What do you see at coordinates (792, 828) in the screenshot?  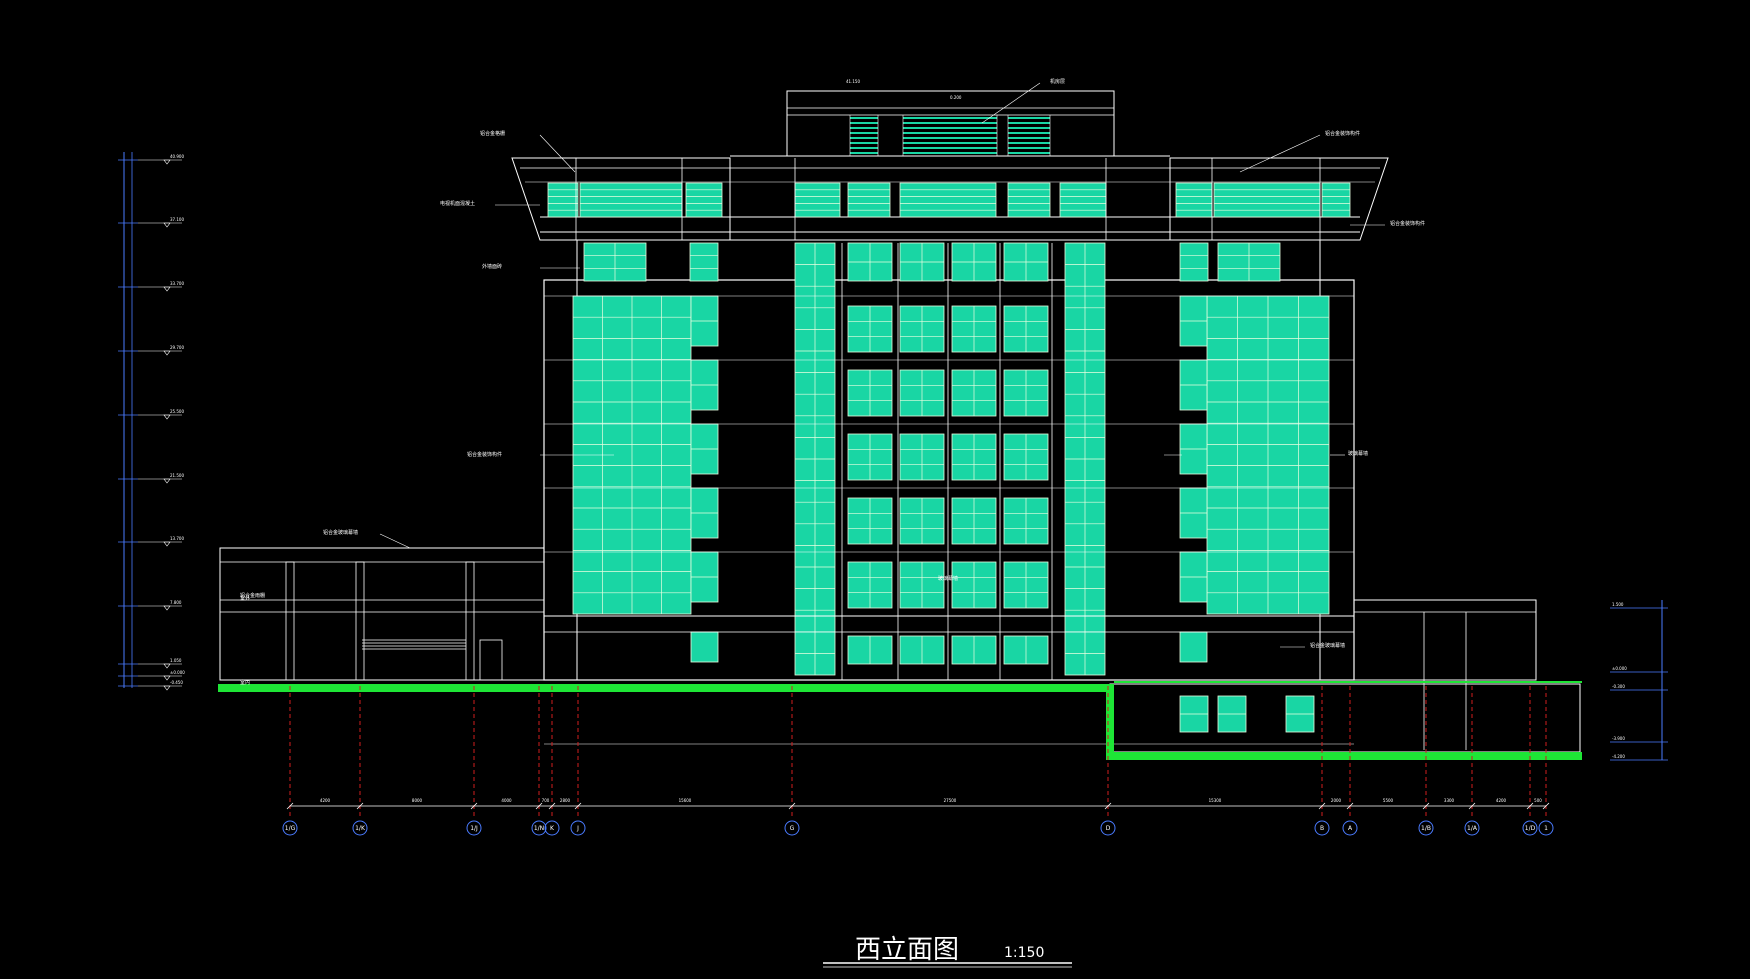 I see `axis-label: G` at bounding box center [792, 828].